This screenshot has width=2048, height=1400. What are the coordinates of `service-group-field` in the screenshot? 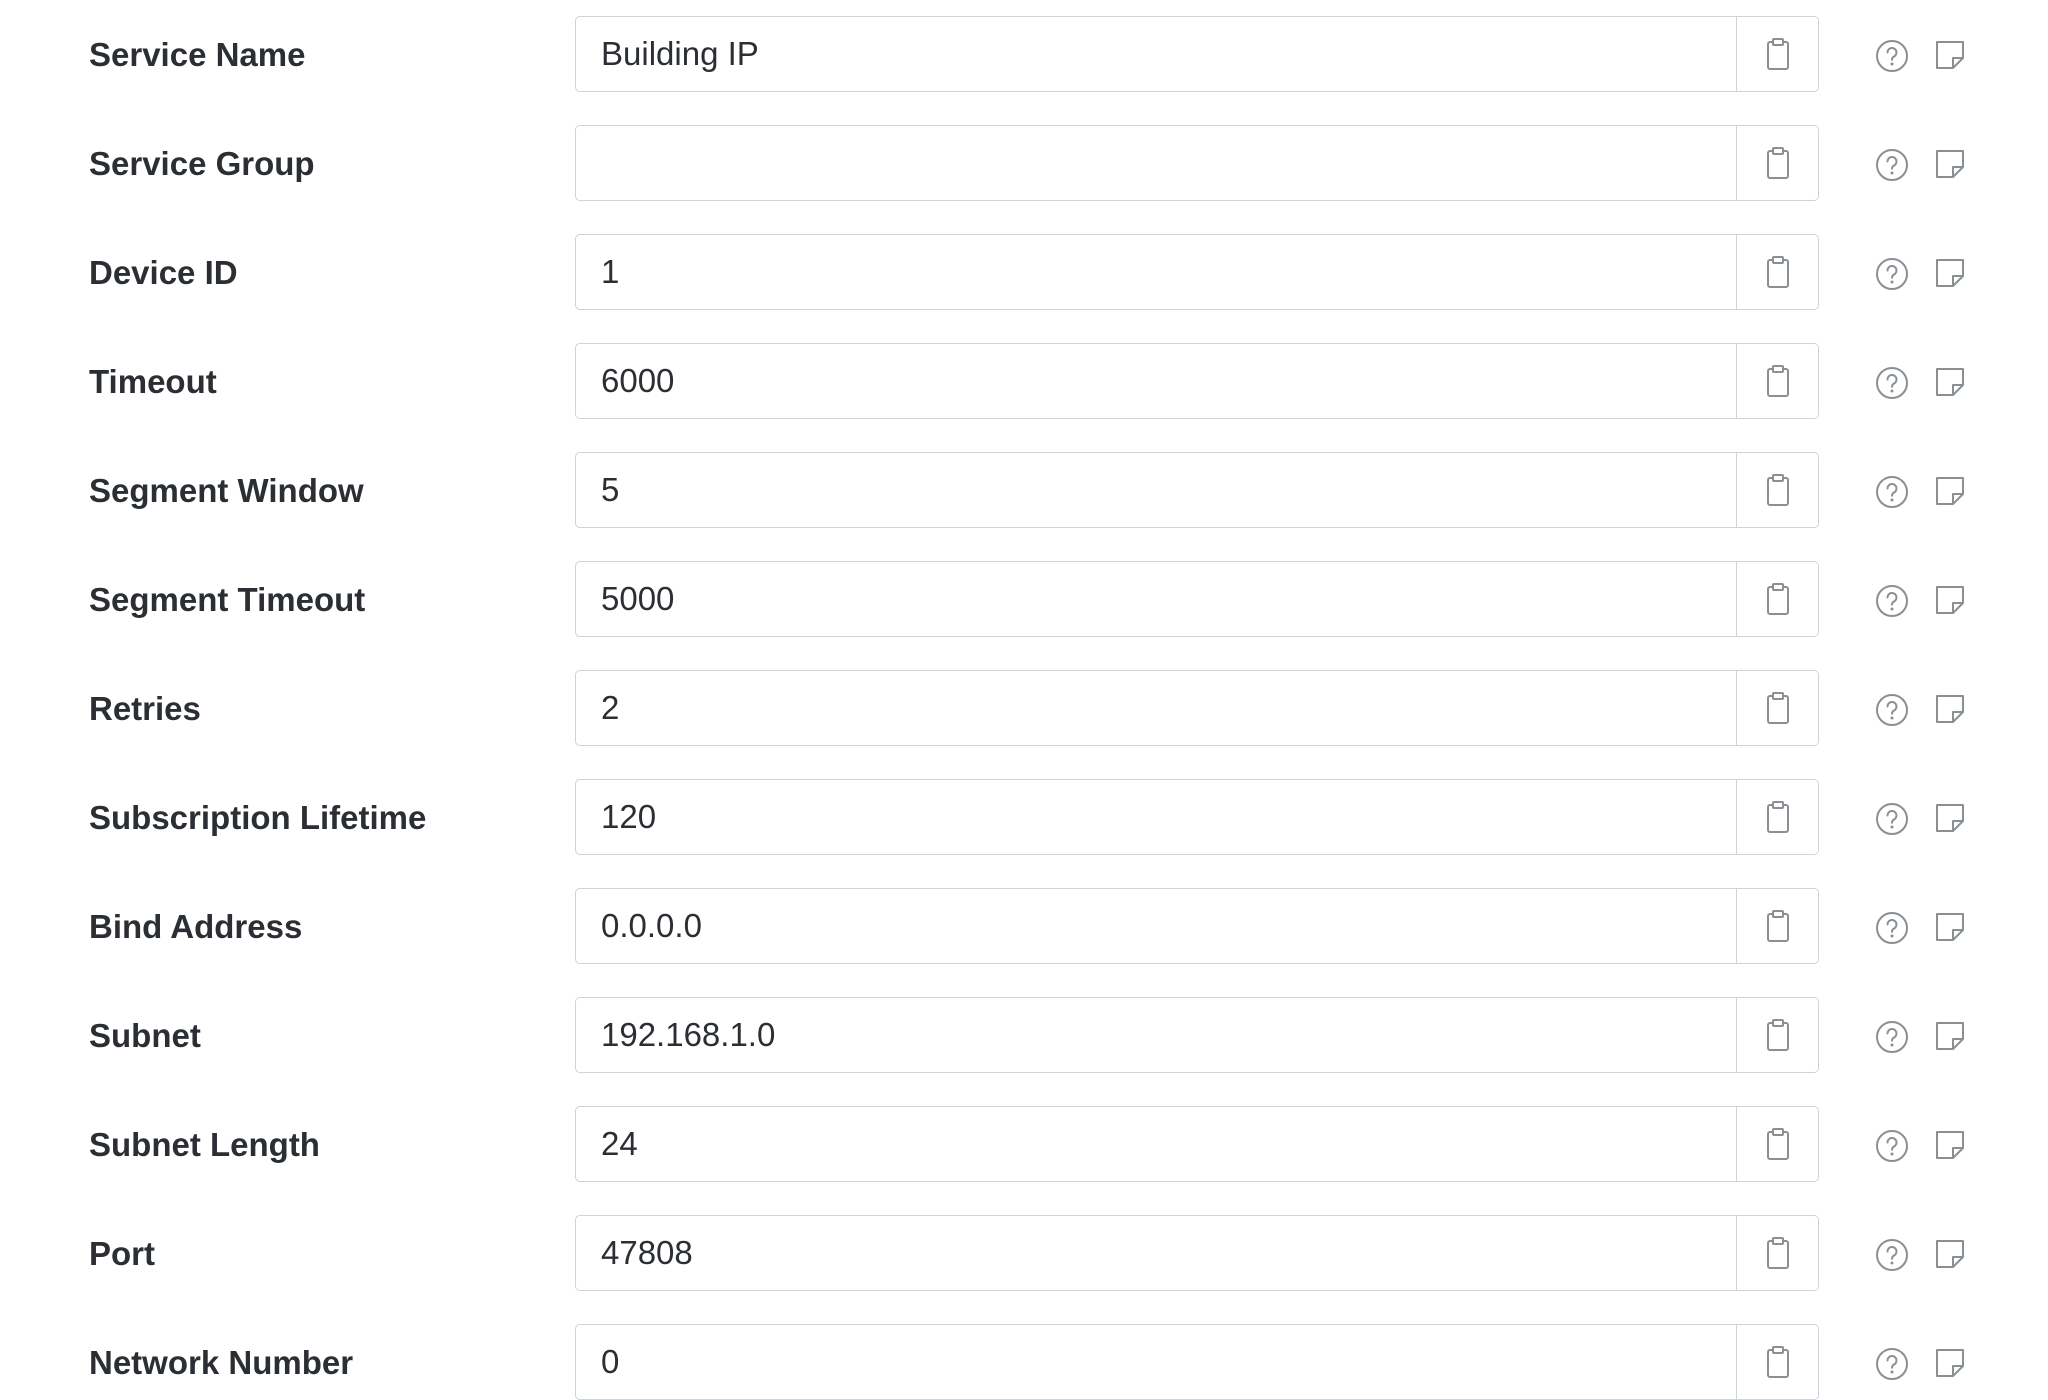 It's located at (1197, 163).